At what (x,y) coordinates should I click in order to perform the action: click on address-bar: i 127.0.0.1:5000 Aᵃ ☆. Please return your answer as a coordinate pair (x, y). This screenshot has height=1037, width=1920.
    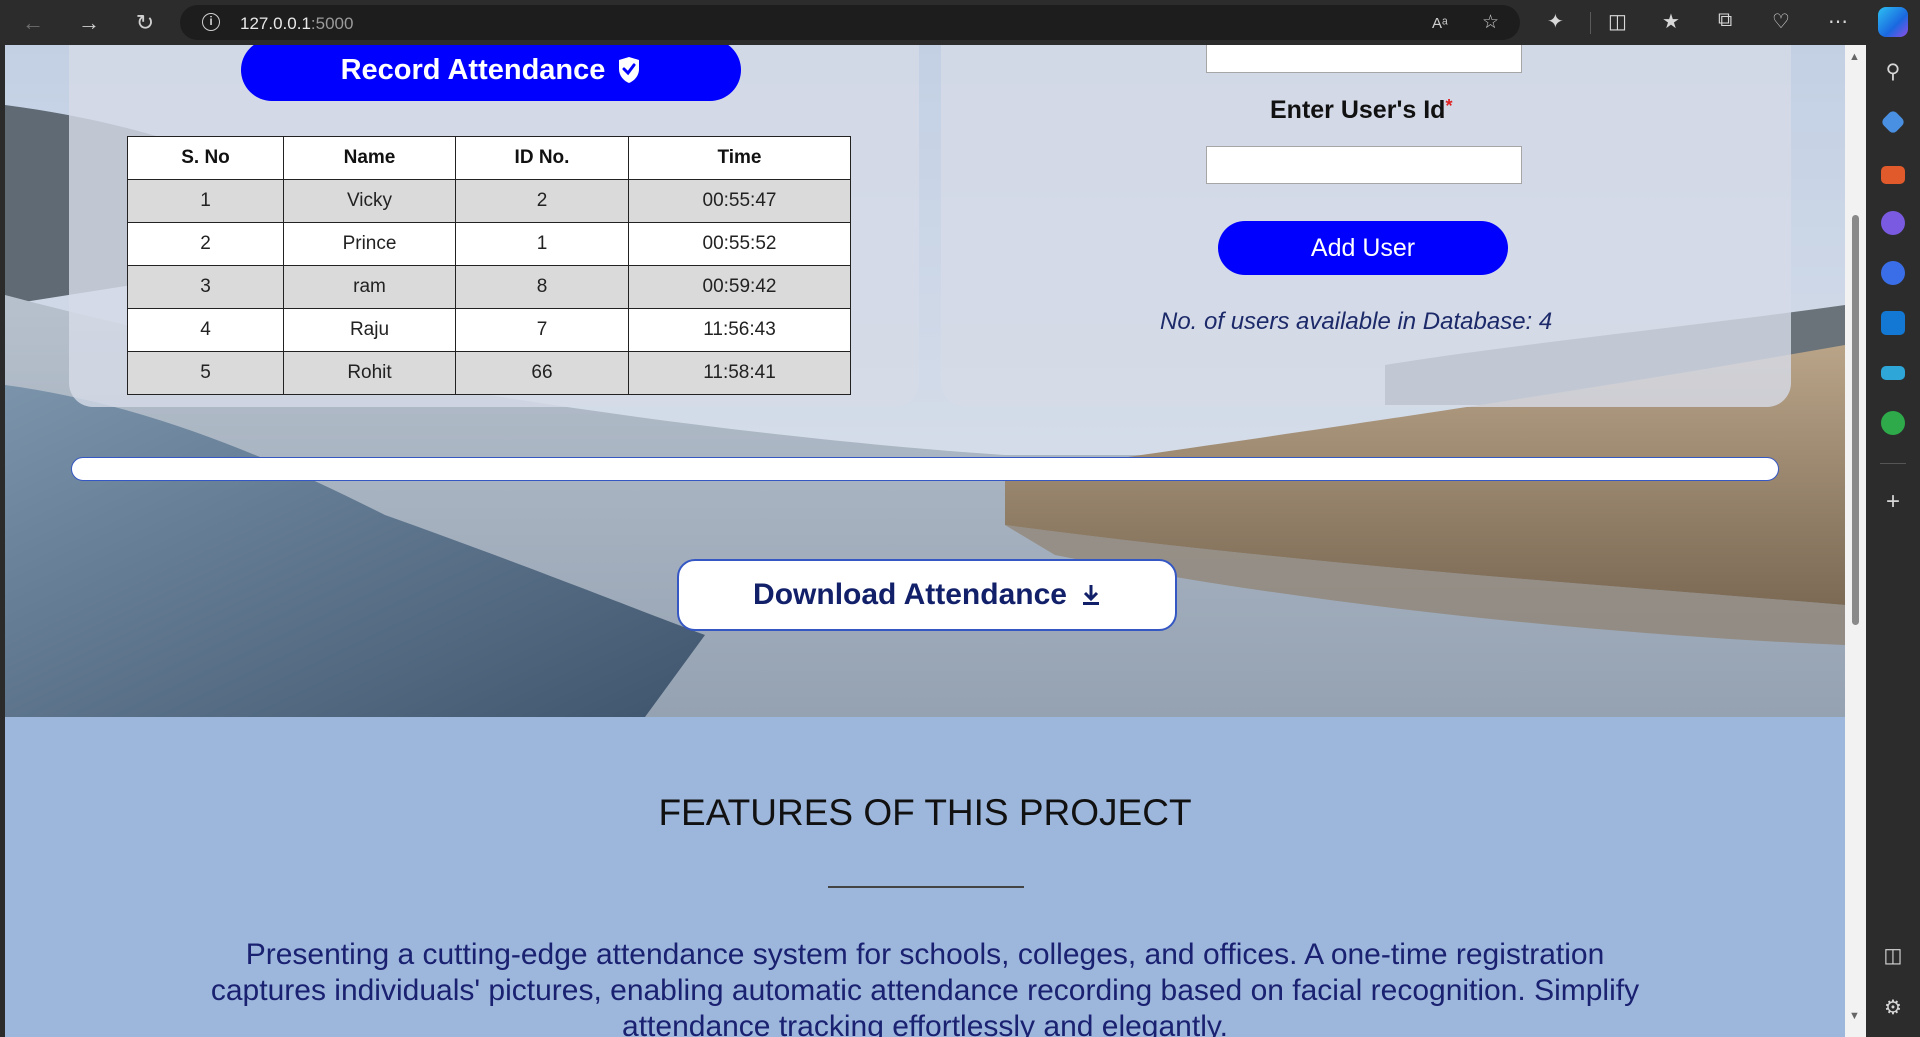
    Looking at the image, I should click on (850, 22).